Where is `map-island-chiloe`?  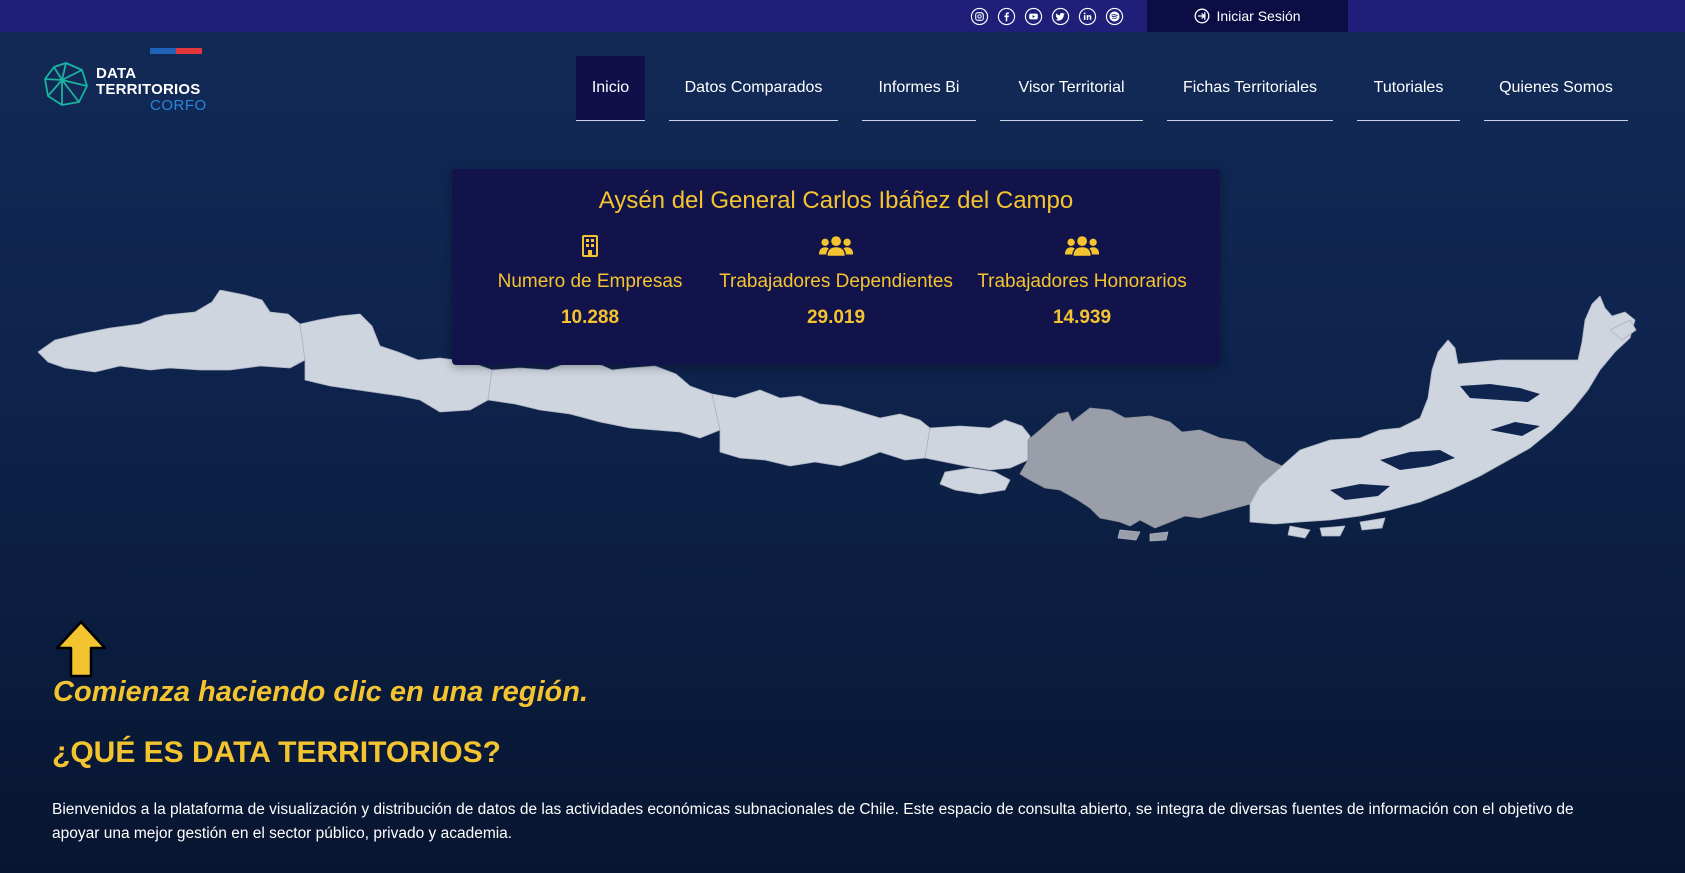
map-island-chiloe is located at coordinates (975, 481).